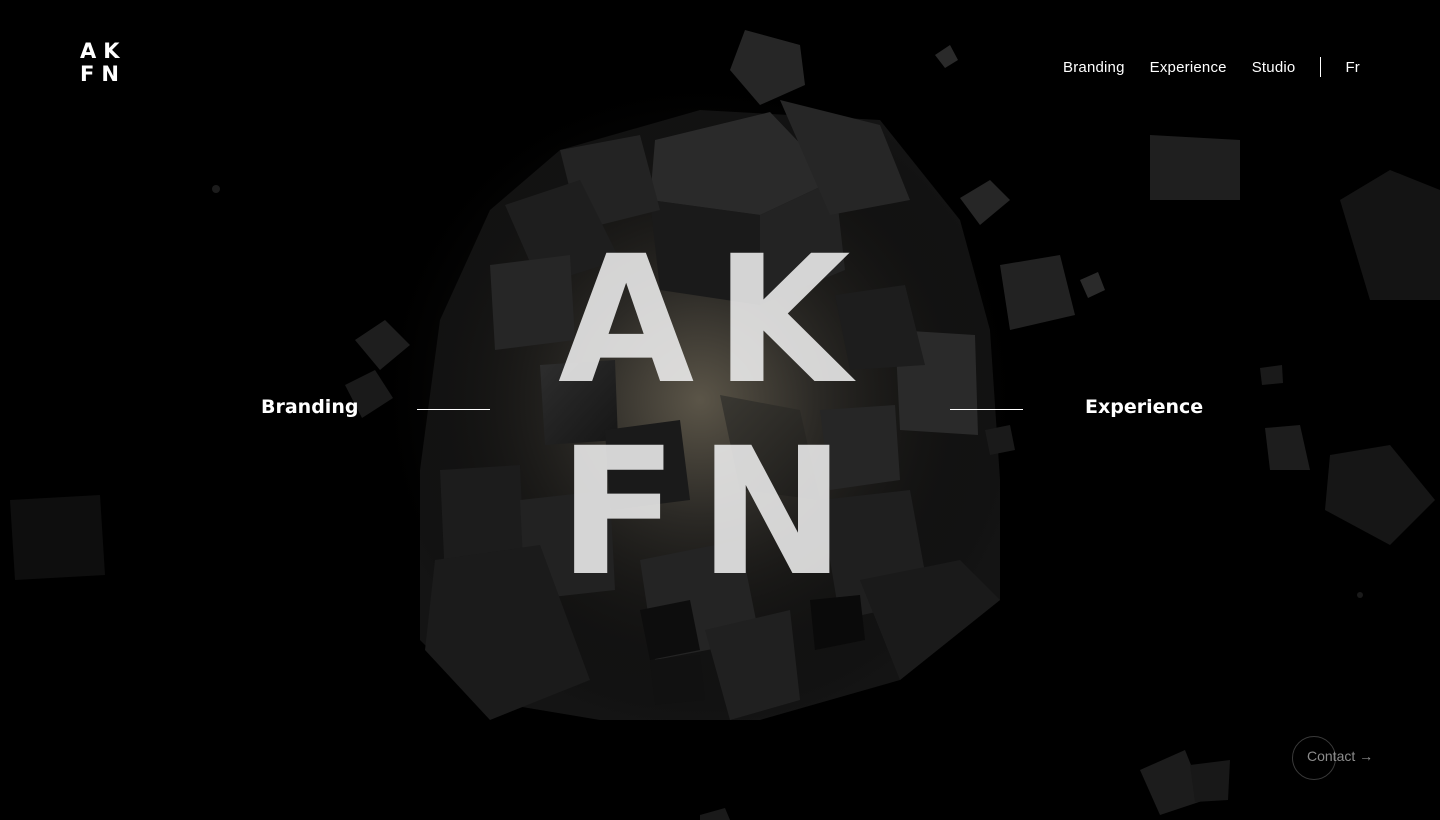 This screenshot has height=820, width=1440. I want to click on nav-item-studio: Studio, so click(1274, 67).